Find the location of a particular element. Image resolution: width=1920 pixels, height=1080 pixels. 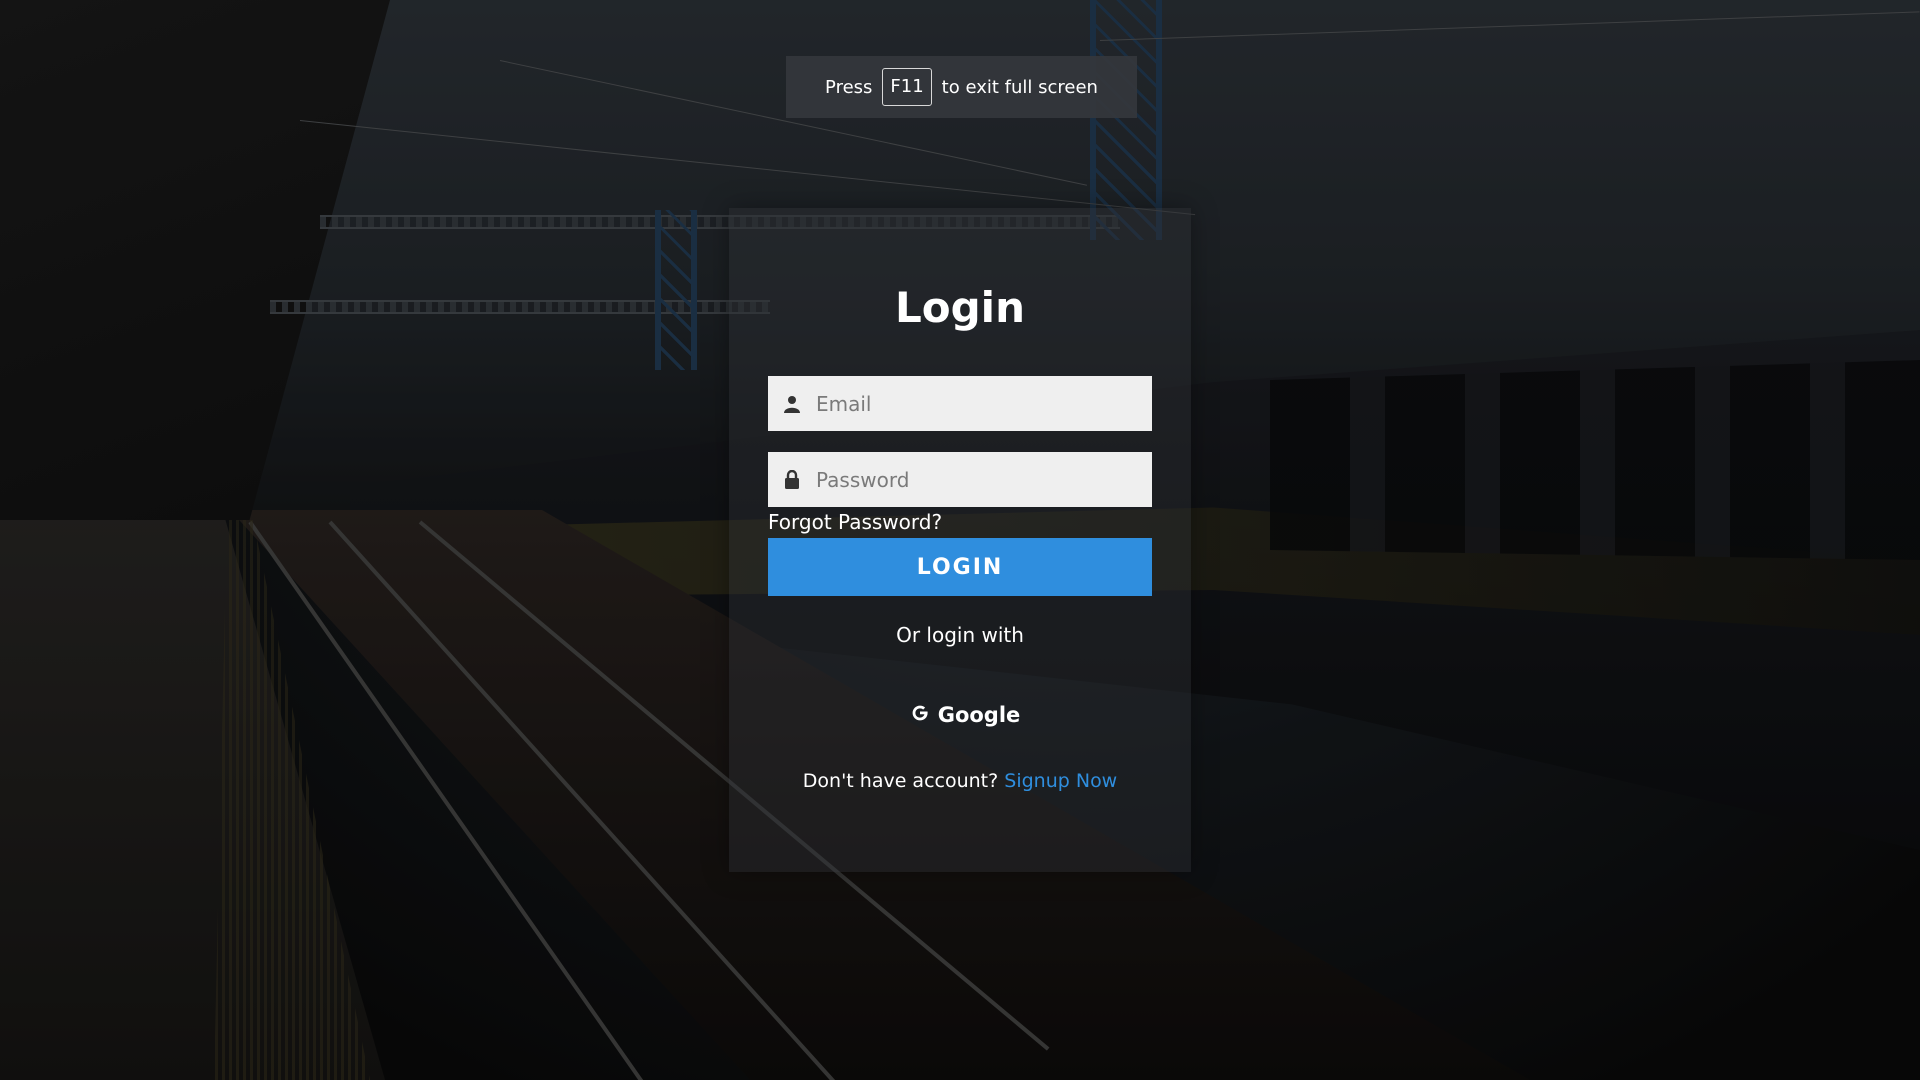

lock-icon is located at coordinates (792, 480).